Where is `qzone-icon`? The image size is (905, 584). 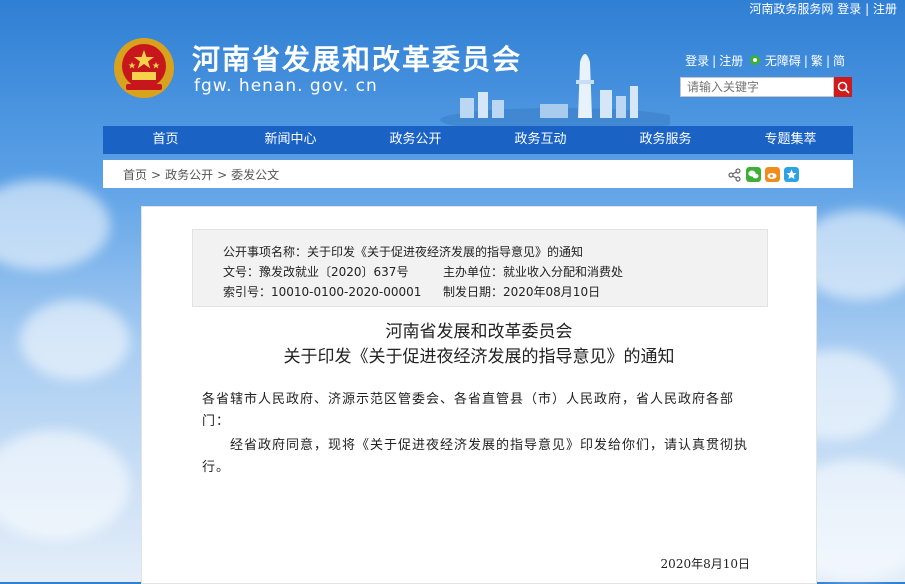
qzone-icon is located at coordinates (791, 174).